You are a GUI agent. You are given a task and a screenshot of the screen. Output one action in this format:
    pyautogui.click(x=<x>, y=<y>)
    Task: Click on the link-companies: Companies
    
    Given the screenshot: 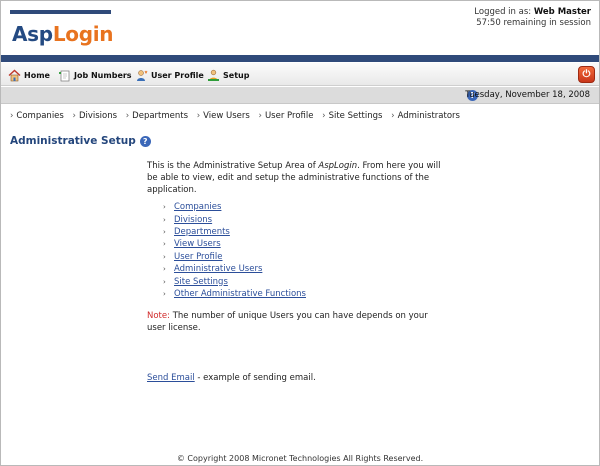 What is the action you would take?
    pyautogui.click(x=197, y=207)
    